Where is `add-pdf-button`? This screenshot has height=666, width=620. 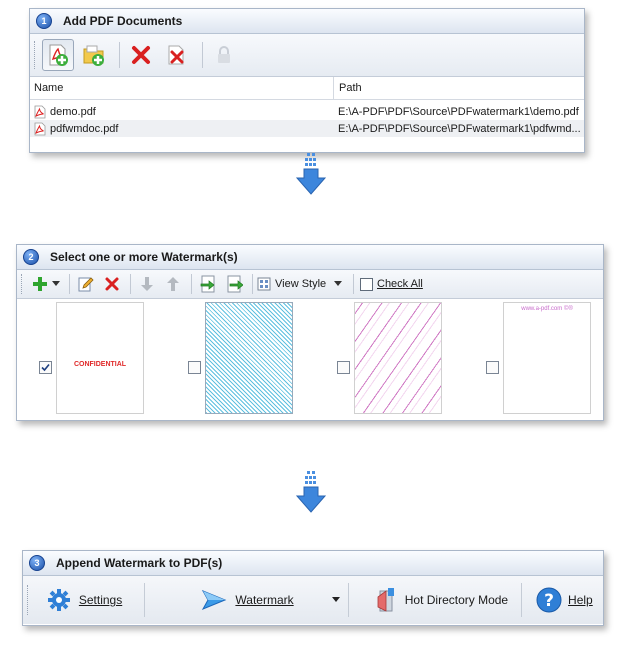 add-pdf-button is located at coordinates (58, 55).